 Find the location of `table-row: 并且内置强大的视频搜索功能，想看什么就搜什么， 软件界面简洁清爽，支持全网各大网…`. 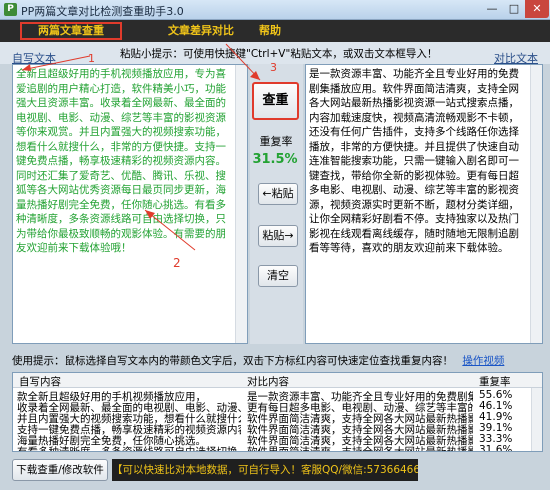

table-row: 并且内置强大的视频搜索功能，想看什么就搜什么， 软件界面简洁清爽，支持全网各大网… is located at coordinates (277, 418).